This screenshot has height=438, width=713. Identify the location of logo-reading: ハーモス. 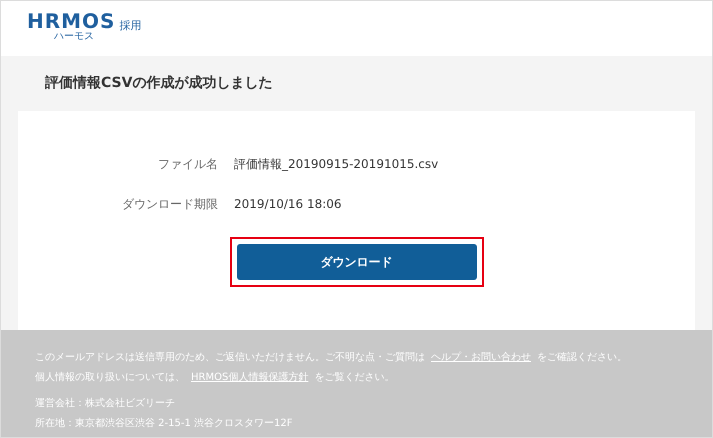
(74, 37).